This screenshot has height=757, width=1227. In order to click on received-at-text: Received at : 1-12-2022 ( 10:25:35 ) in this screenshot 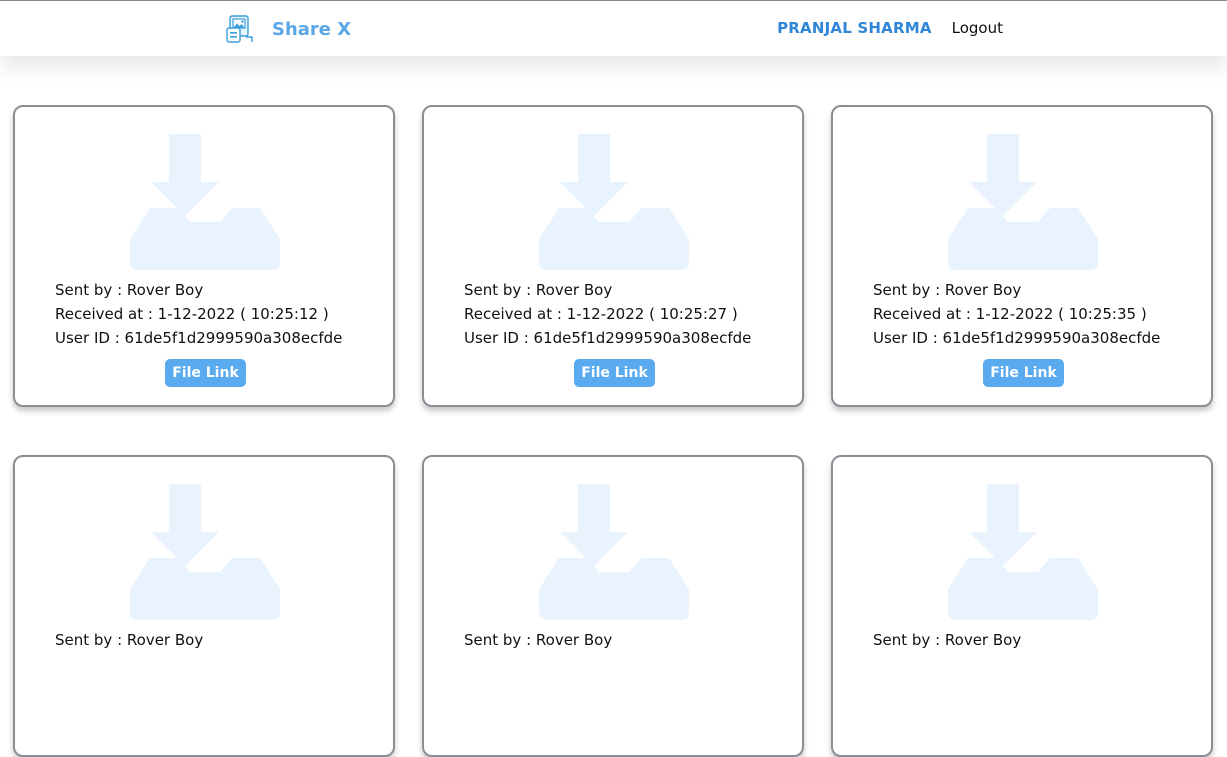, I will do `click(1010, 314)`.